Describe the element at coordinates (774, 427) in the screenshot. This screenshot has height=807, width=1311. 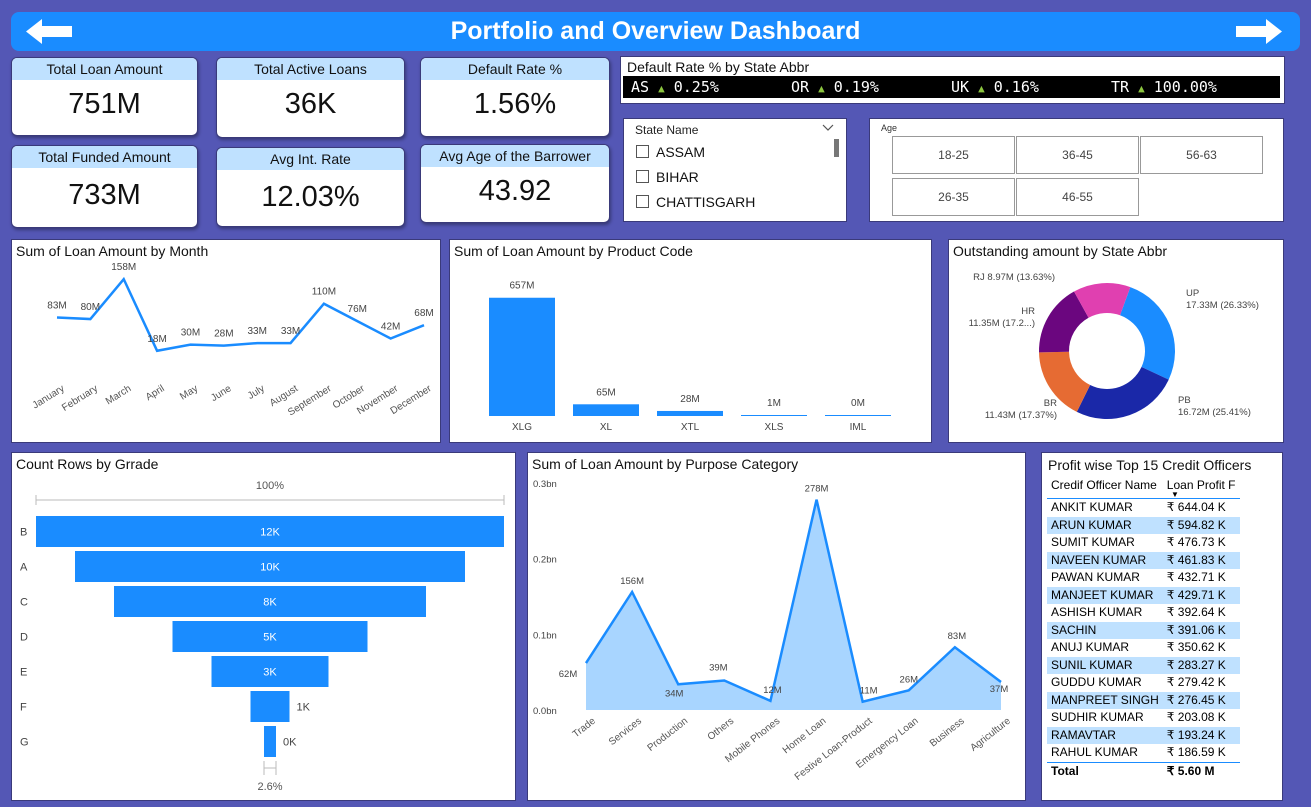
I see `product-tick-label: XLS` at that location.